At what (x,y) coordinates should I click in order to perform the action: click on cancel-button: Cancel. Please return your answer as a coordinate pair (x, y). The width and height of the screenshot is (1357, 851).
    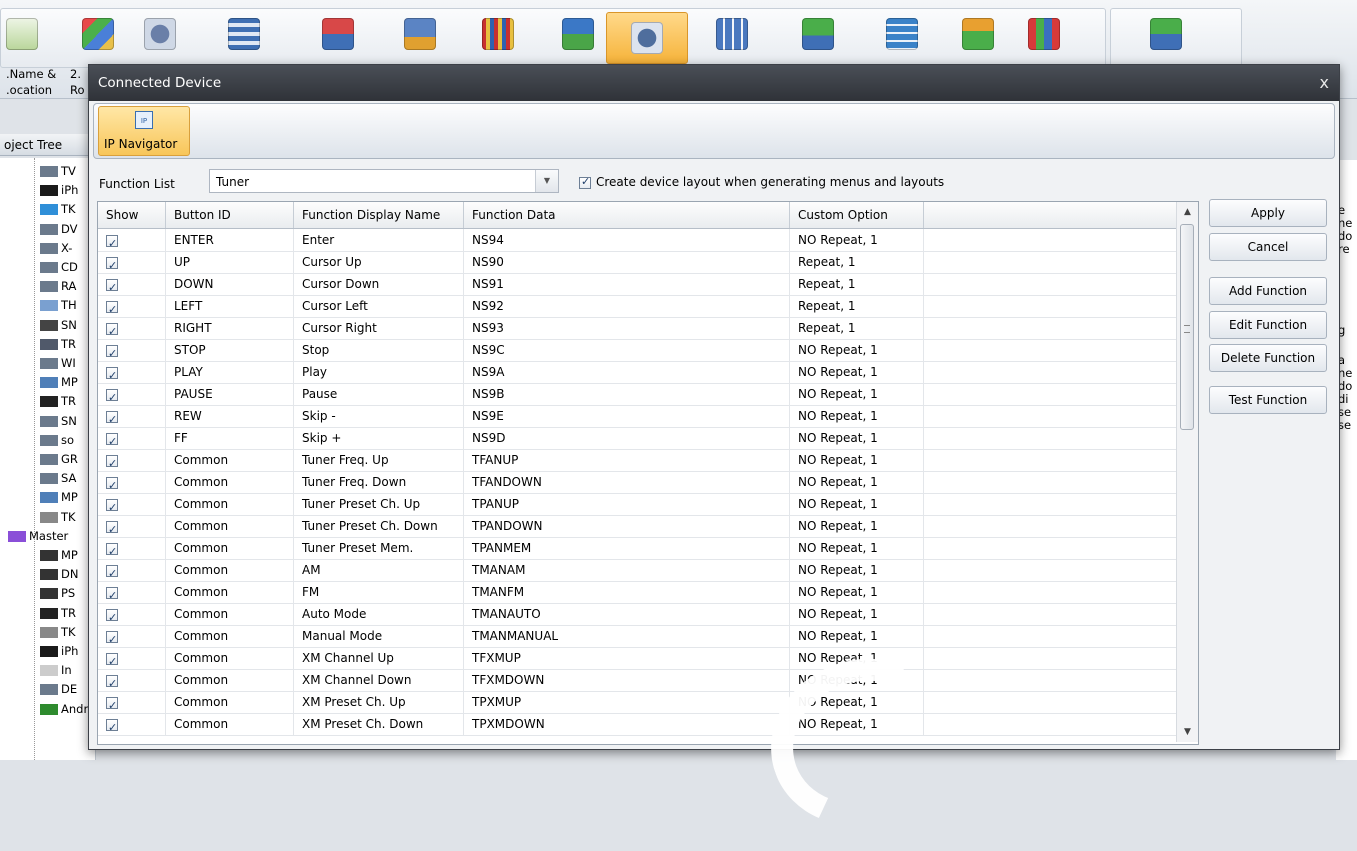
    Looking at the image, I should click on (1268, 247).